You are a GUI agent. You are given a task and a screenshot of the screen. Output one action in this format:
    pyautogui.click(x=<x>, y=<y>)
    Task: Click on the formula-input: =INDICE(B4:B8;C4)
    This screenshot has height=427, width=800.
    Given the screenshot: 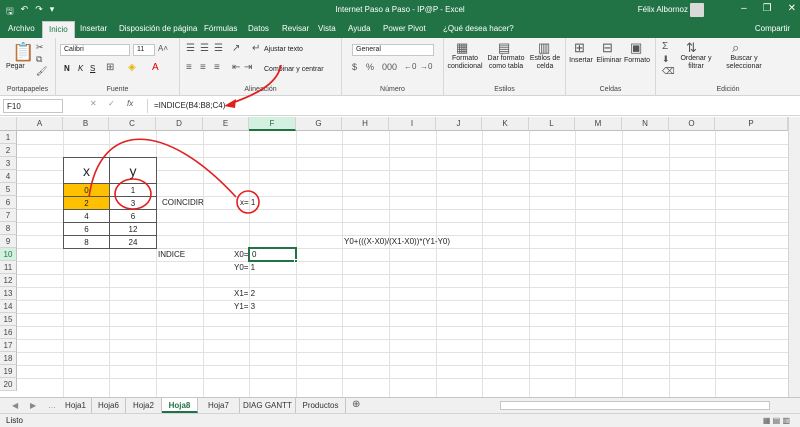 What is the action you would take?
    pyautogui.click(x=468, y=106)
    